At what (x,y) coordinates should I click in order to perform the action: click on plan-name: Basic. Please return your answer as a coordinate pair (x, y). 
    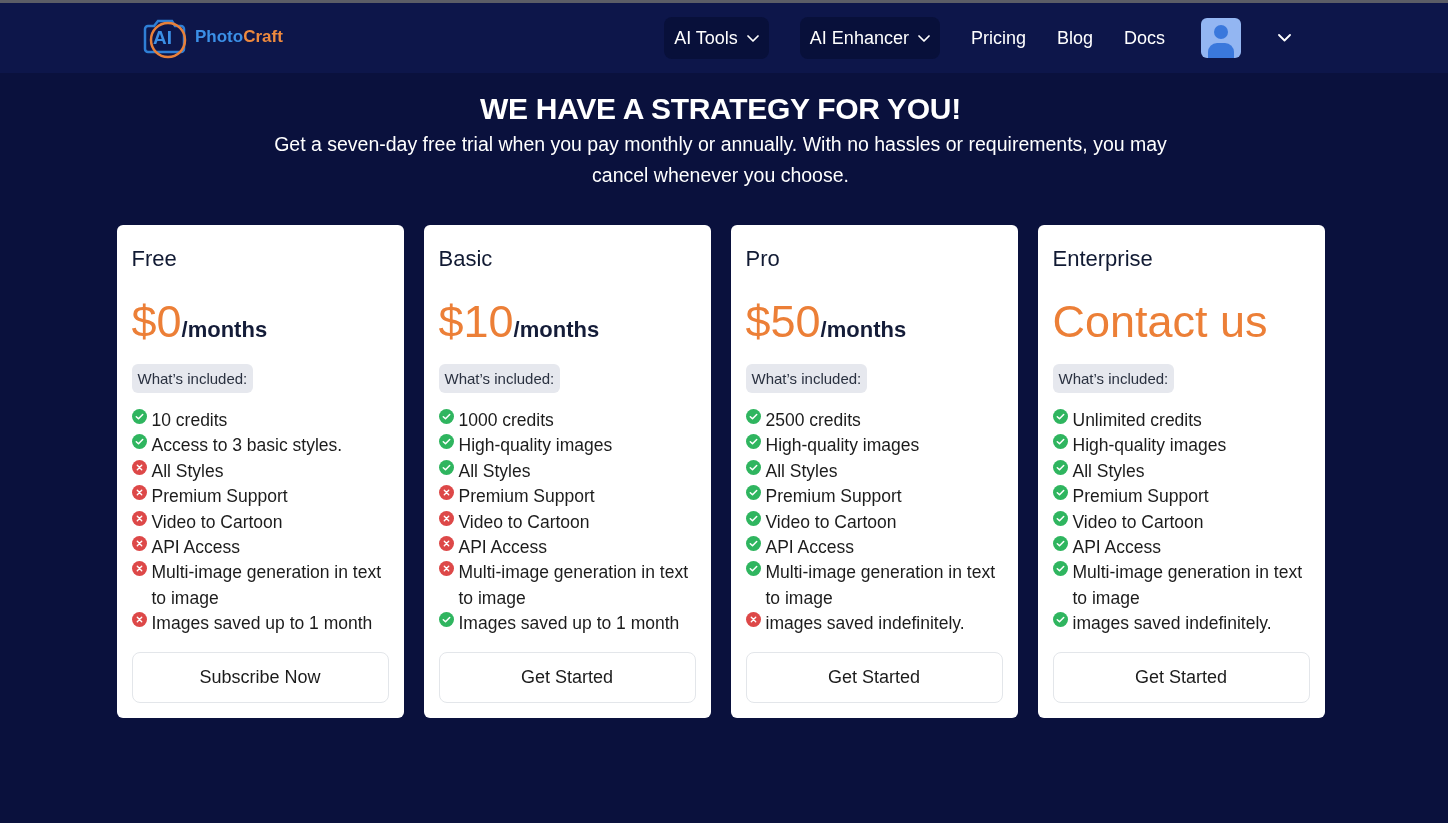
    Looking at the image, I should click on (466, 259).